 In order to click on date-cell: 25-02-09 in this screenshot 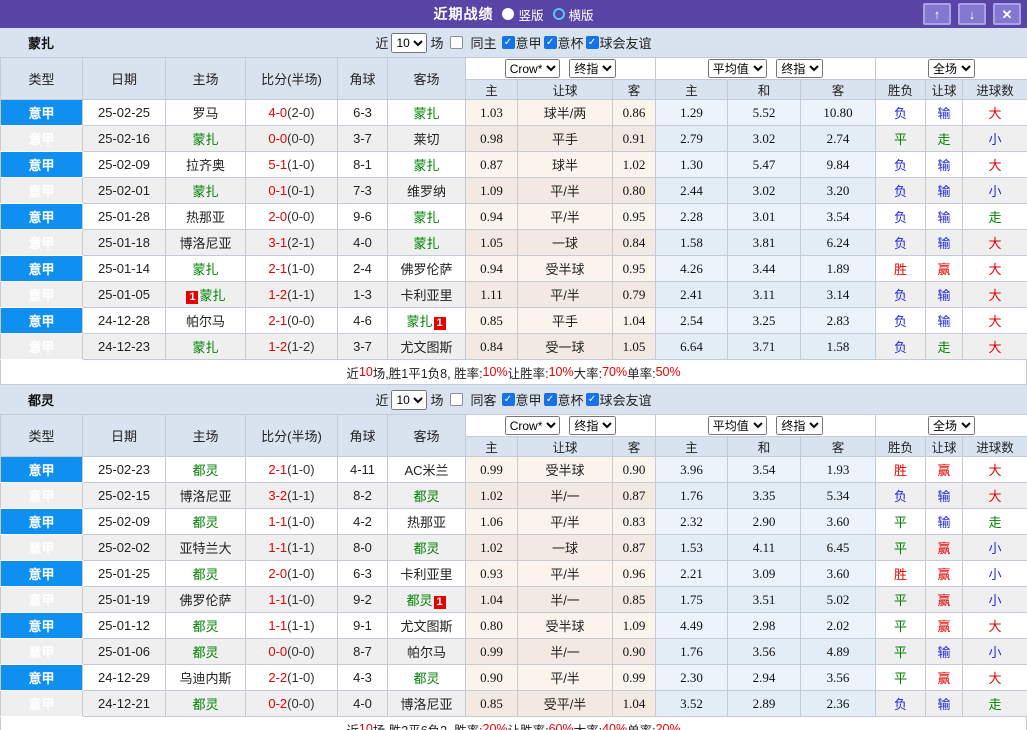, I will do `click(124, 521)`.